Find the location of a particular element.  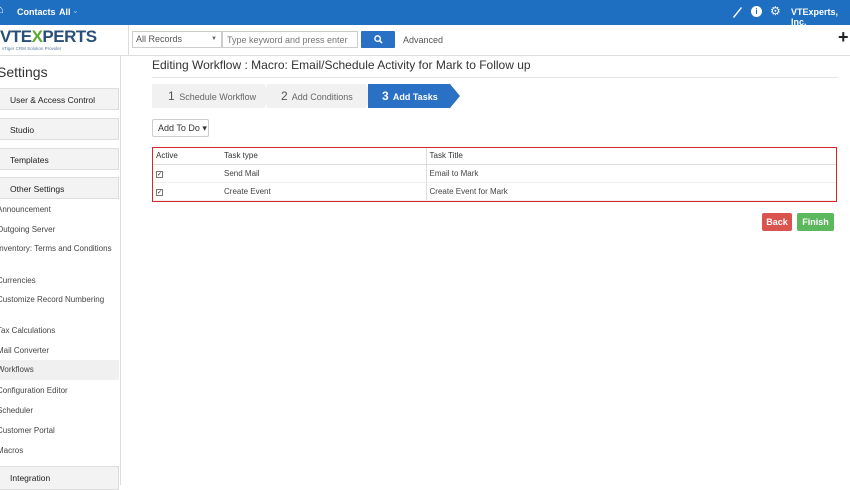

back-button: Back is located at coordinates (777, 222).